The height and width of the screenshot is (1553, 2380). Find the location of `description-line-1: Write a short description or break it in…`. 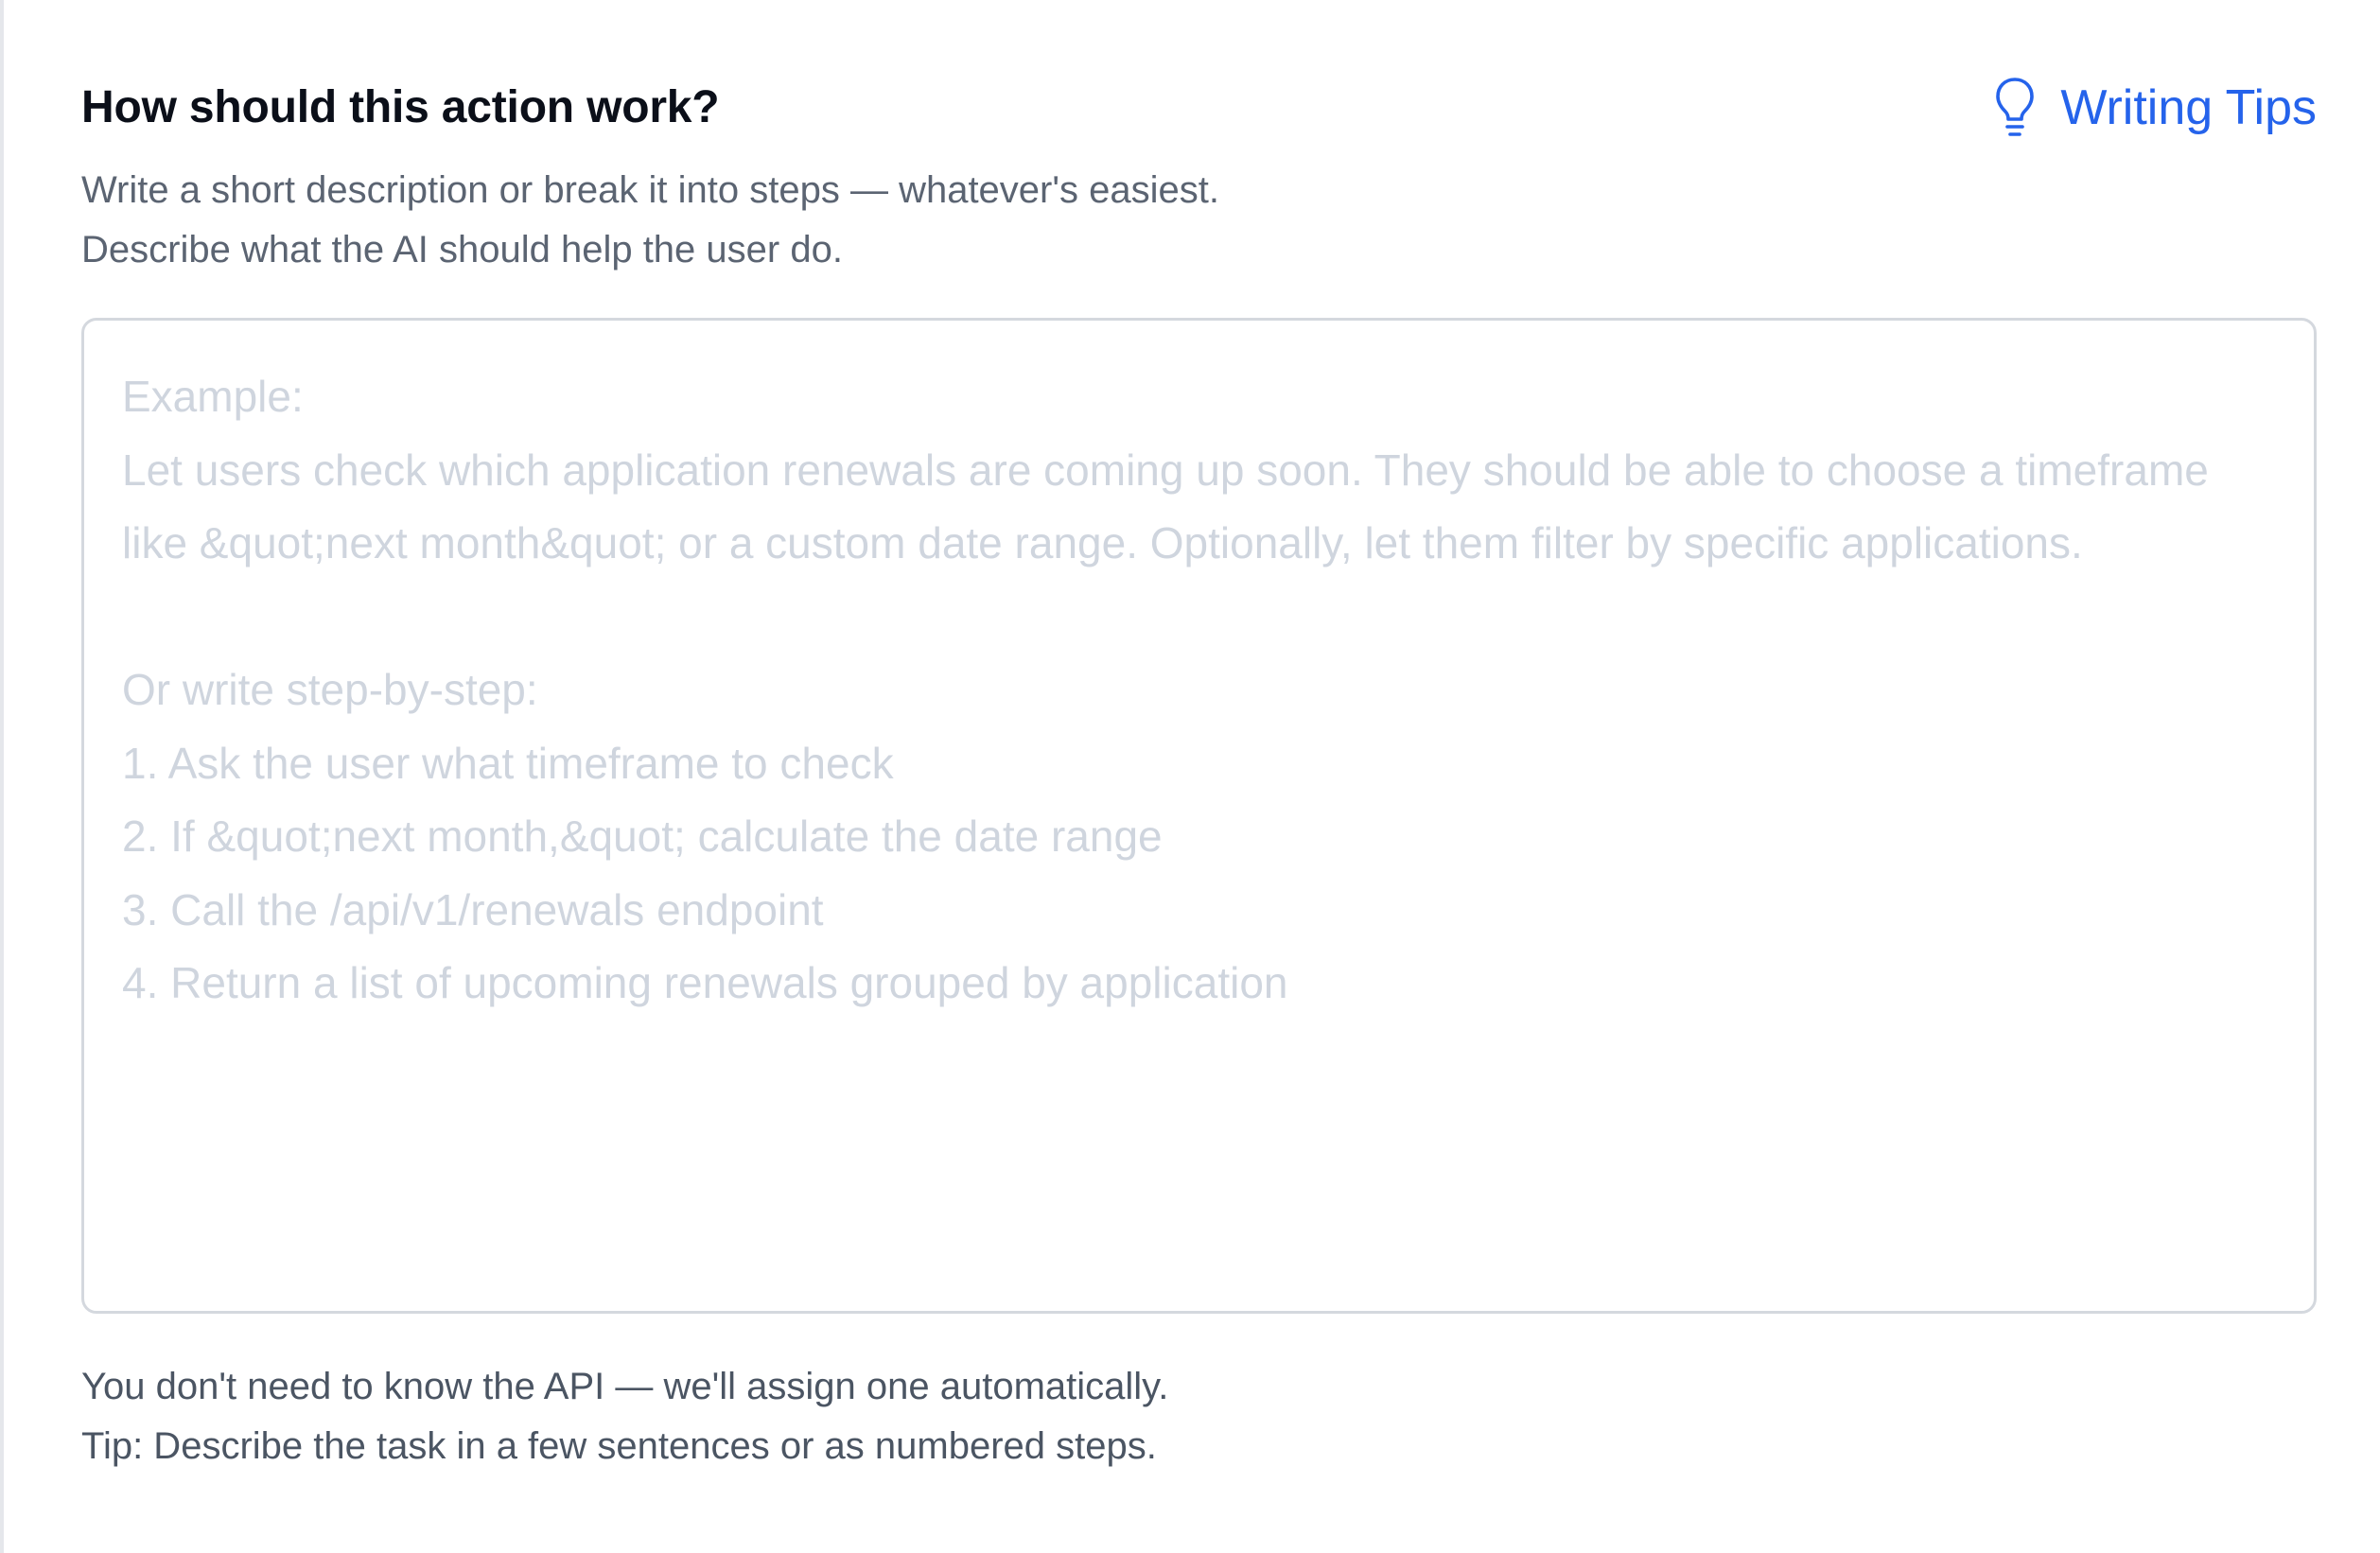

description-line-1: Write a short description or break it in… is located at coordinates (650, 190).